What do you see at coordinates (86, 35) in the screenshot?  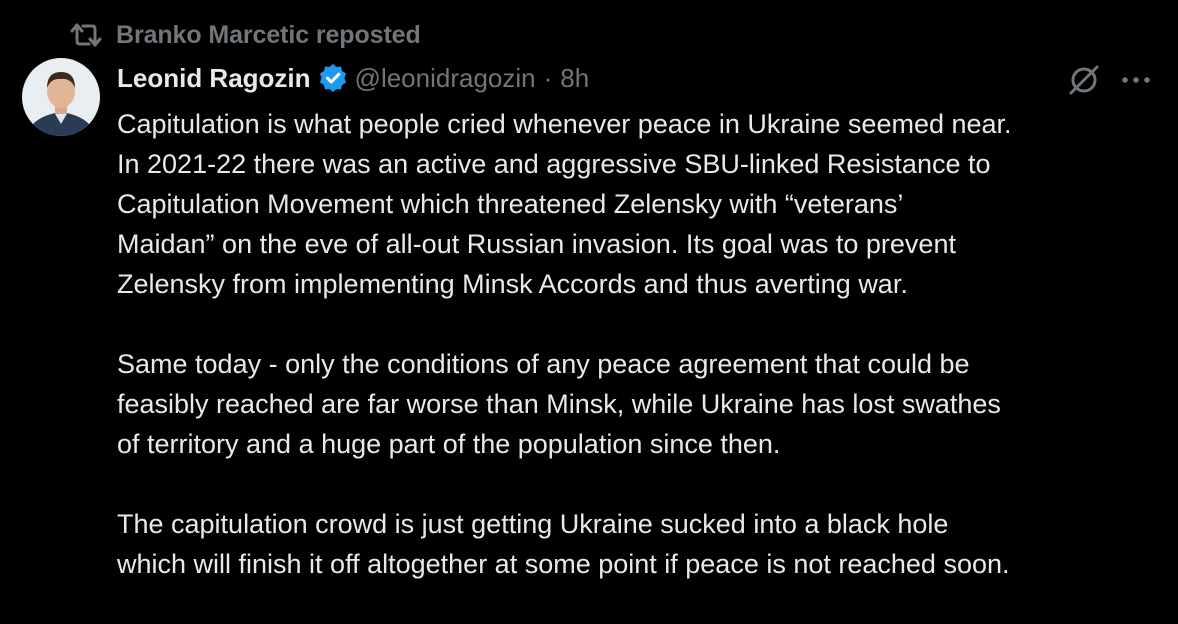 I see `repost-icon` at bounding box center [86, 35].